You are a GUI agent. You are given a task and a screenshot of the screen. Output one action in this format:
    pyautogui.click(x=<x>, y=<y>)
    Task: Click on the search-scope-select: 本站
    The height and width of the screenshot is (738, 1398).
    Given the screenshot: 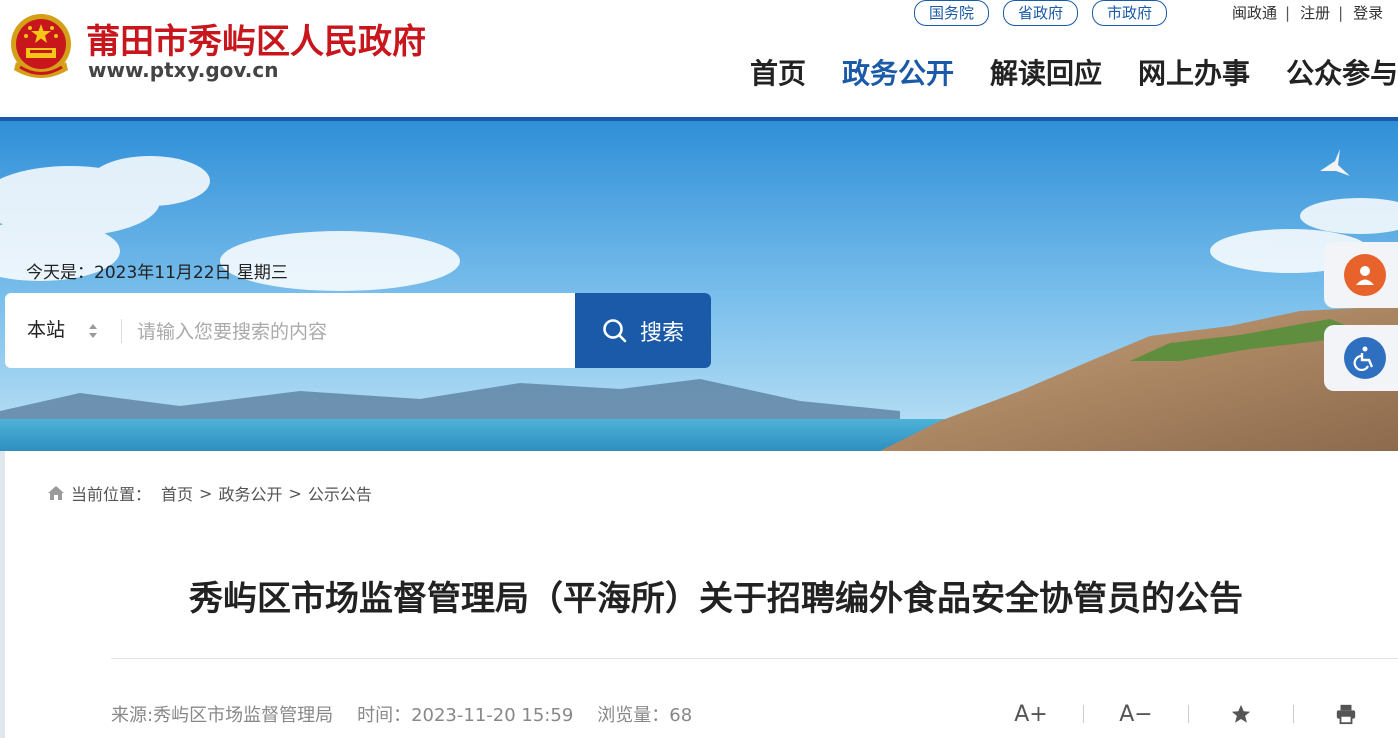 What is the action you would take?
    pyautogui.click(x=46, y=330)
    